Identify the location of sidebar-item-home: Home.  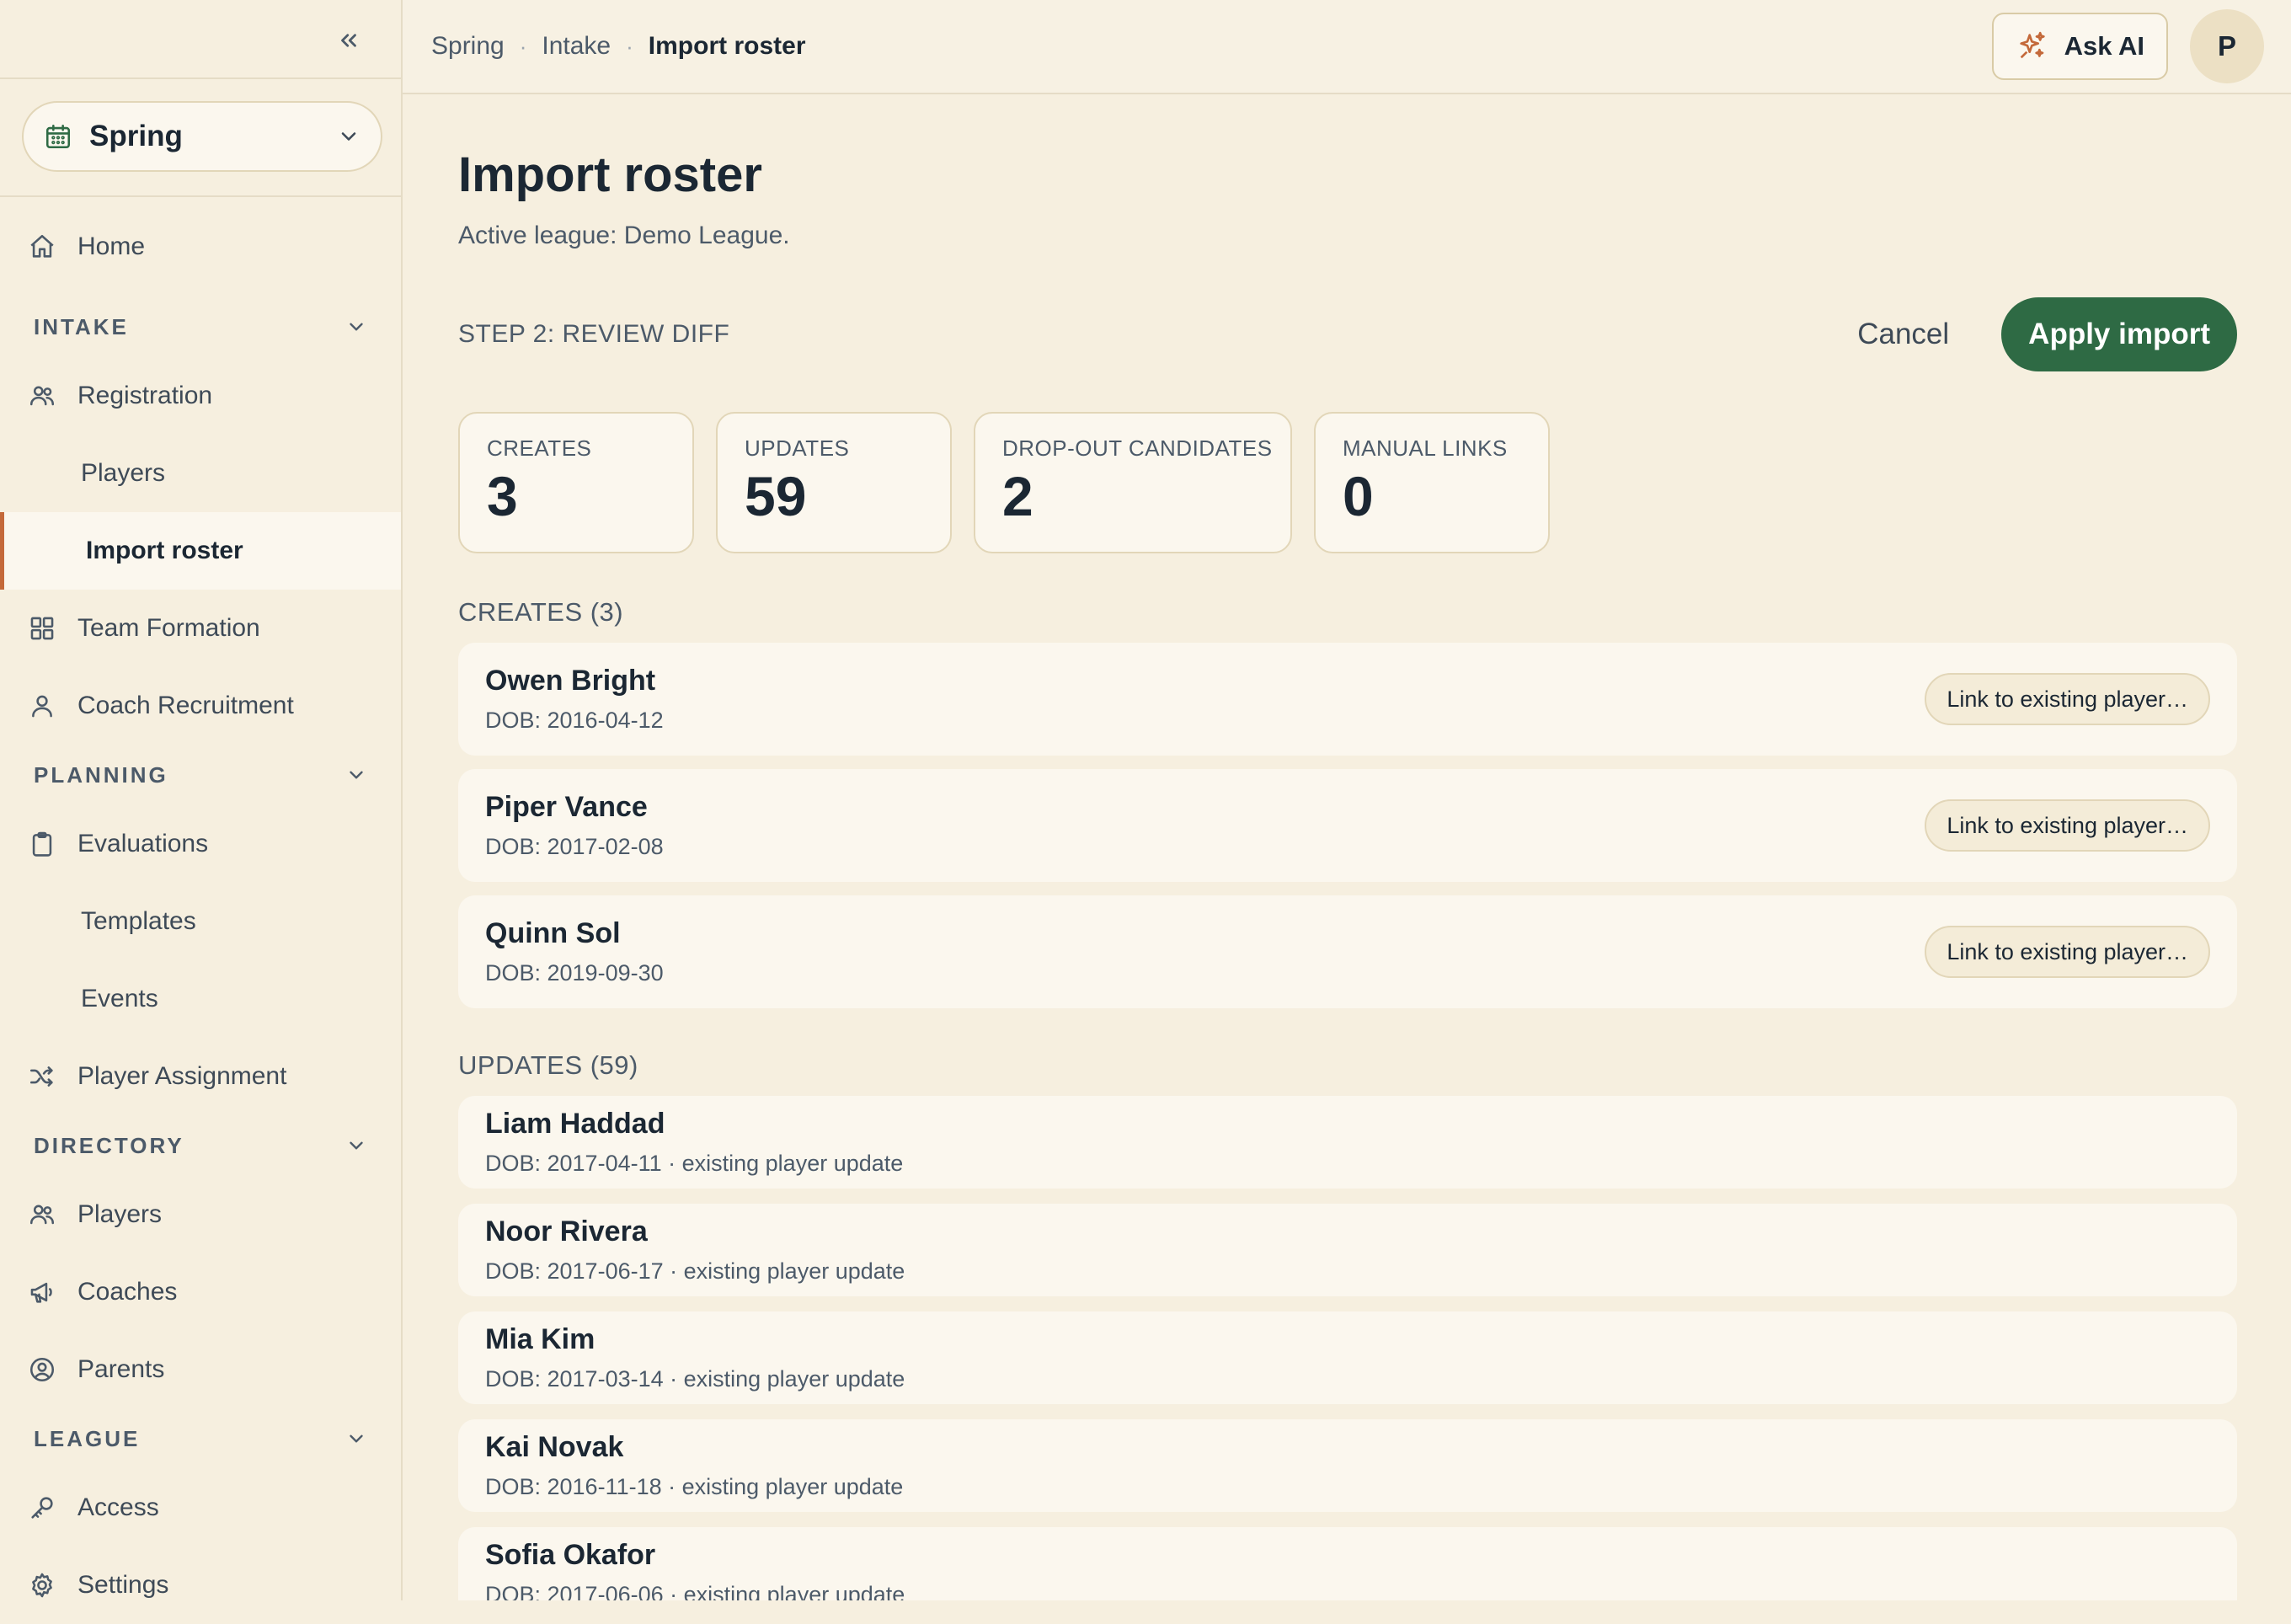
(200, 247).